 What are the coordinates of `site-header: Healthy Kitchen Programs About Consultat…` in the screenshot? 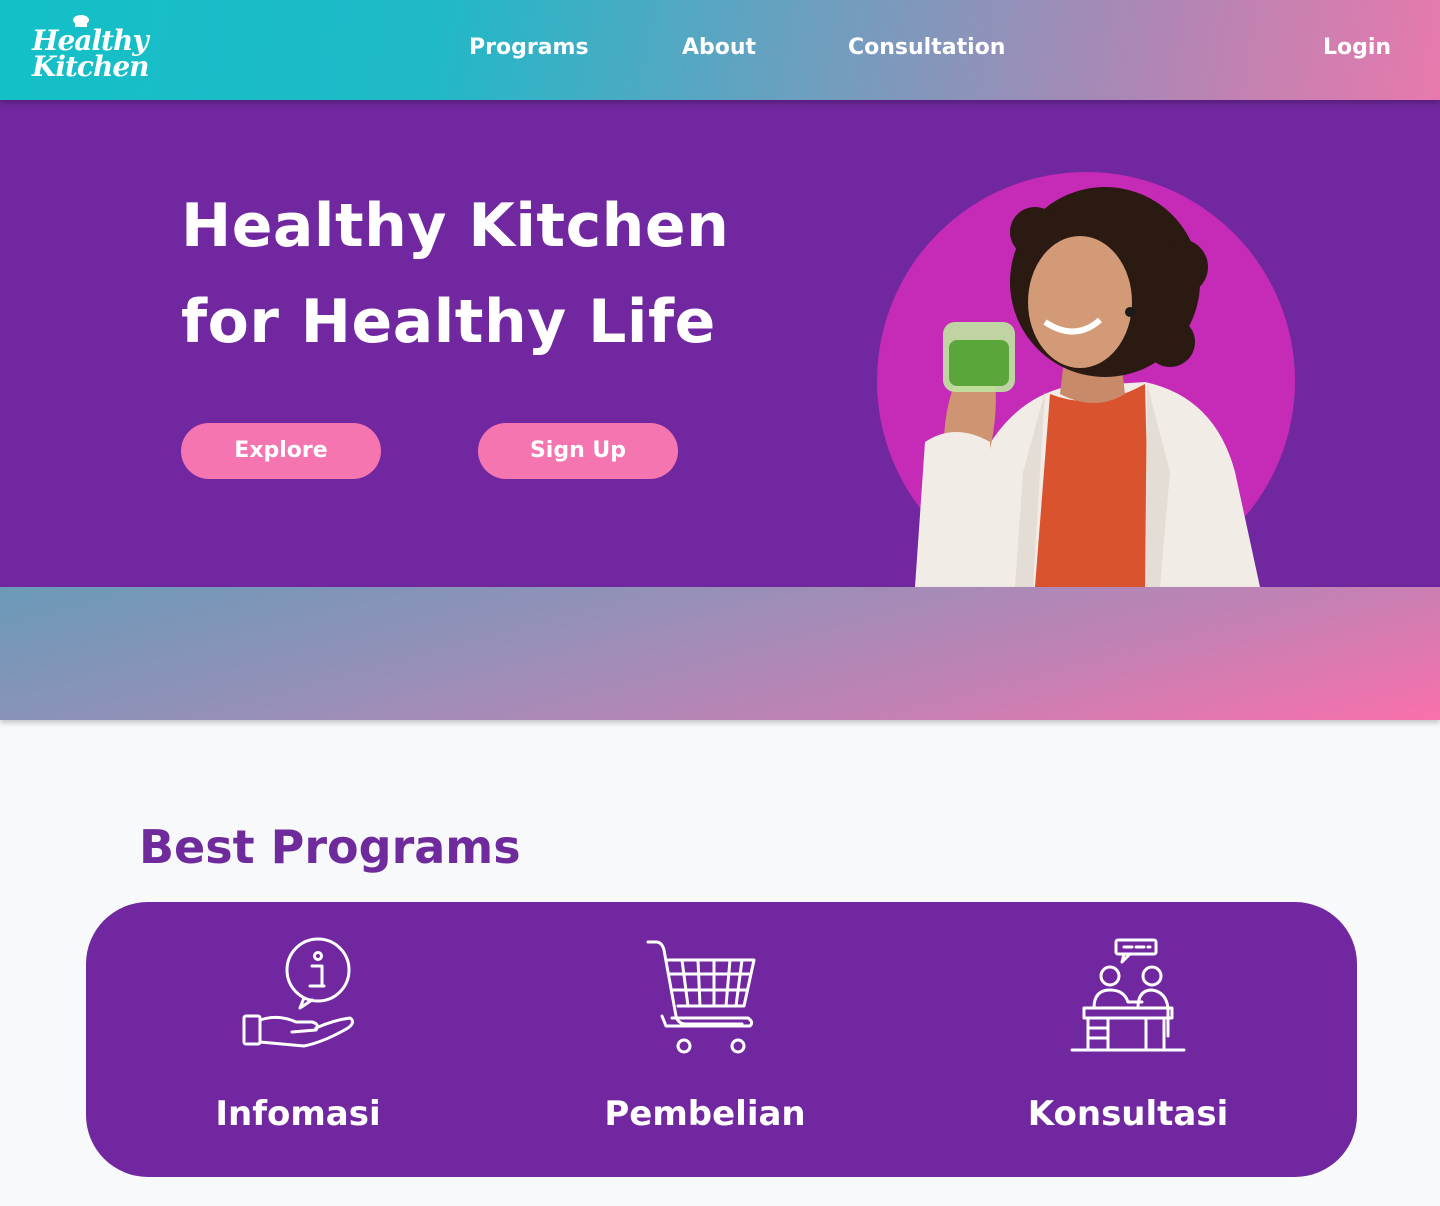 It's located at (720, 50).